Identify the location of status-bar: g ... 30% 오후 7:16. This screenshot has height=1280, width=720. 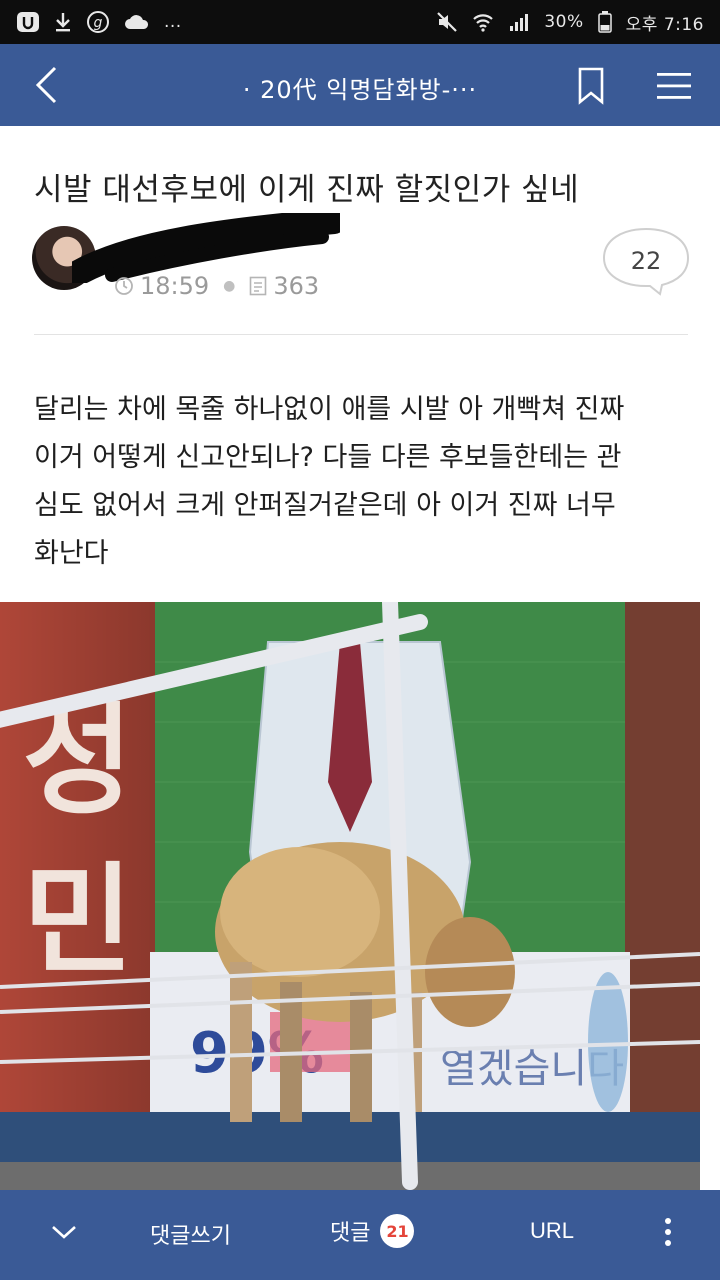
(360, 22).